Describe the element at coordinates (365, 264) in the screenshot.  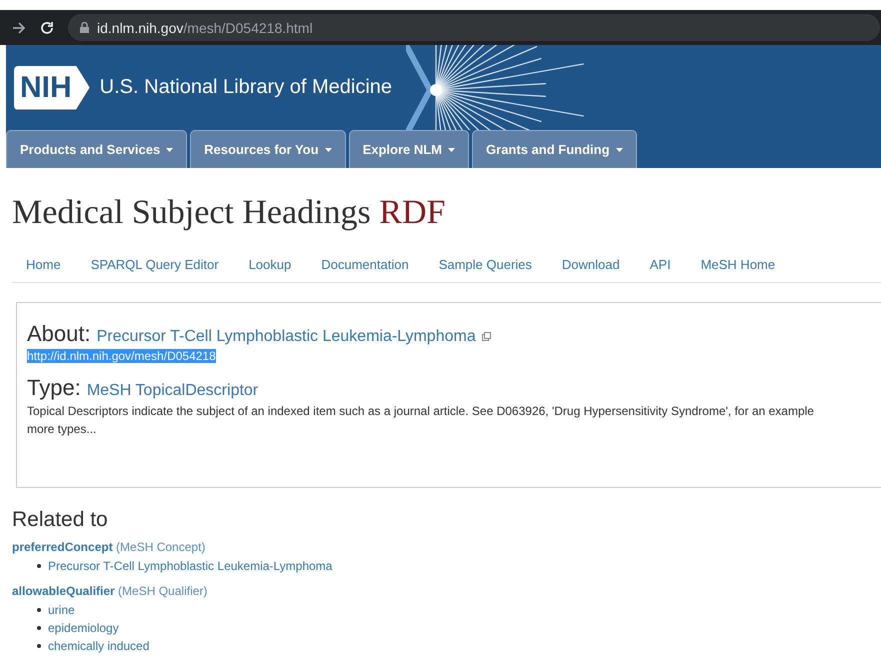
I see `nav-link: Documentation` at that location.